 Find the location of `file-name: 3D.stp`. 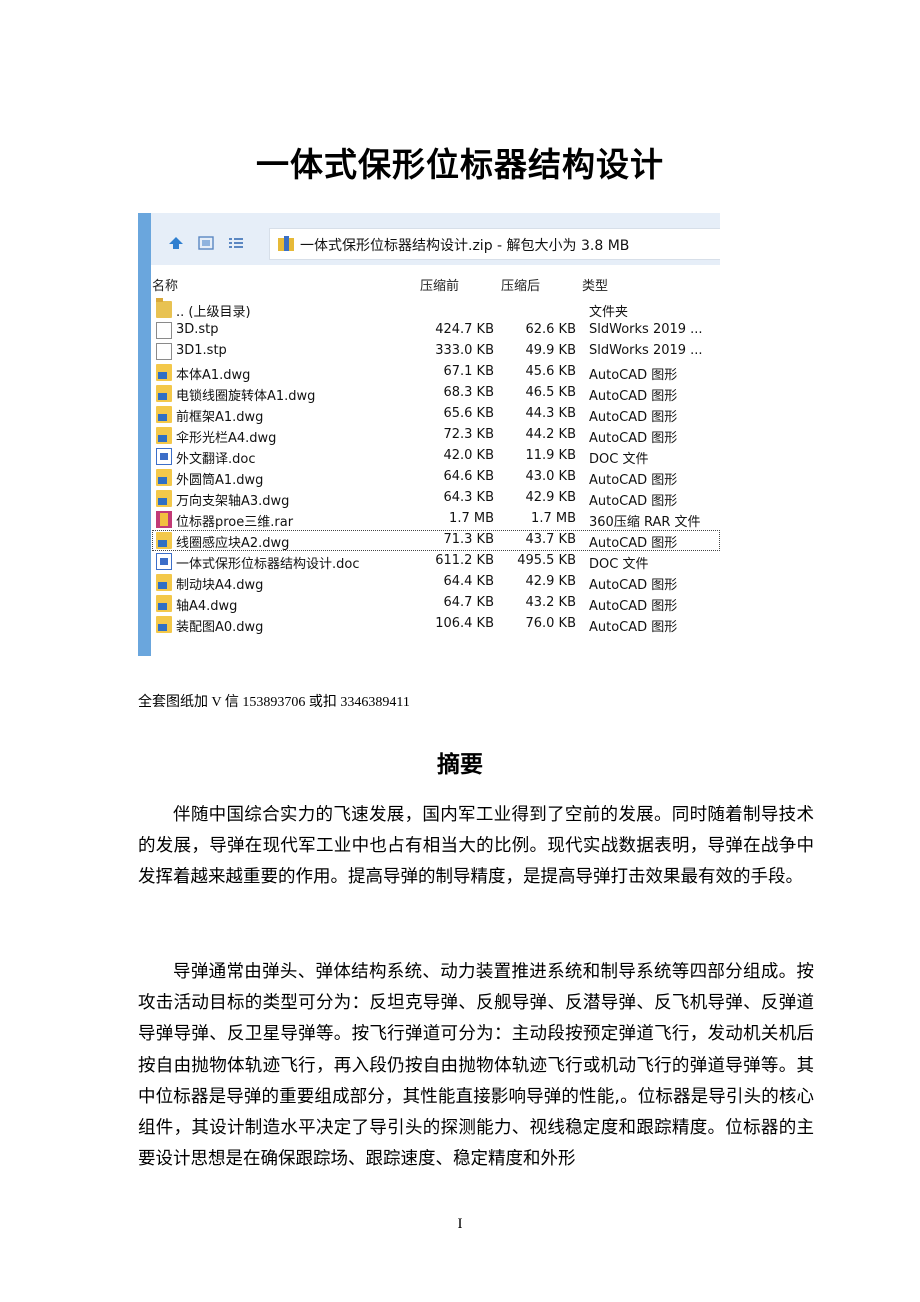

file-name: 3D.stp is located at coordinates (197, 329).